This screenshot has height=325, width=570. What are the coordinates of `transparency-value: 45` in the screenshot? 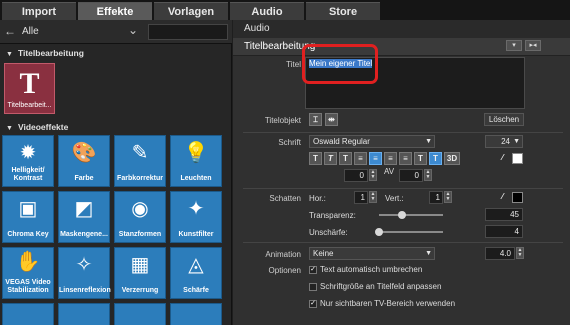 It's located at (514, 214).